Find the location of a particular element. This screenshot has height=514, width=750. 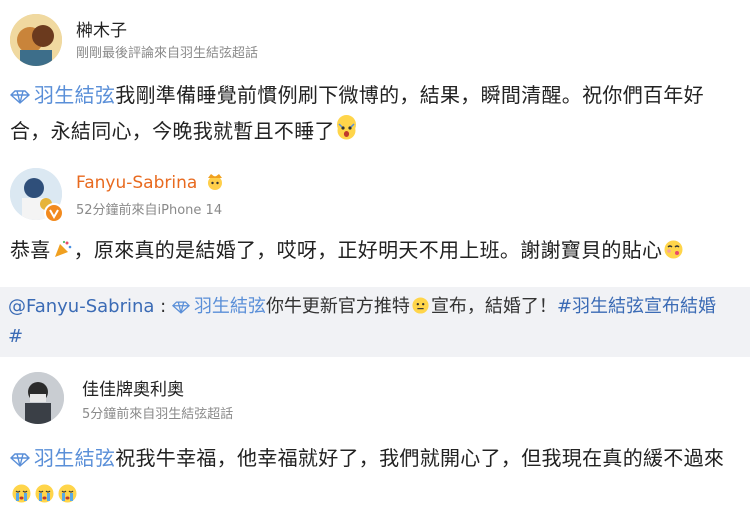

repost-text-a: 你牛更新官方推特 is located at coordinates (337, 306).